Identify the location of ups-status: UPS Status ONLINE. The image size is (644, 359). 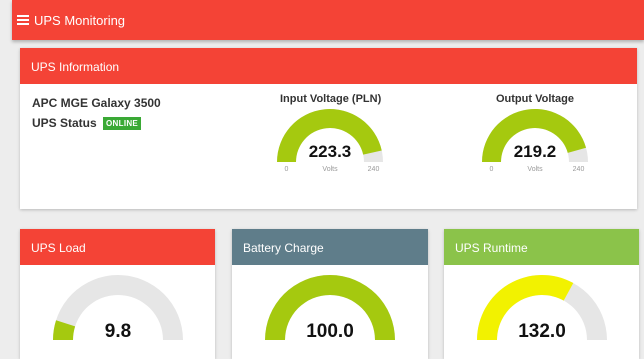
(87, 123).